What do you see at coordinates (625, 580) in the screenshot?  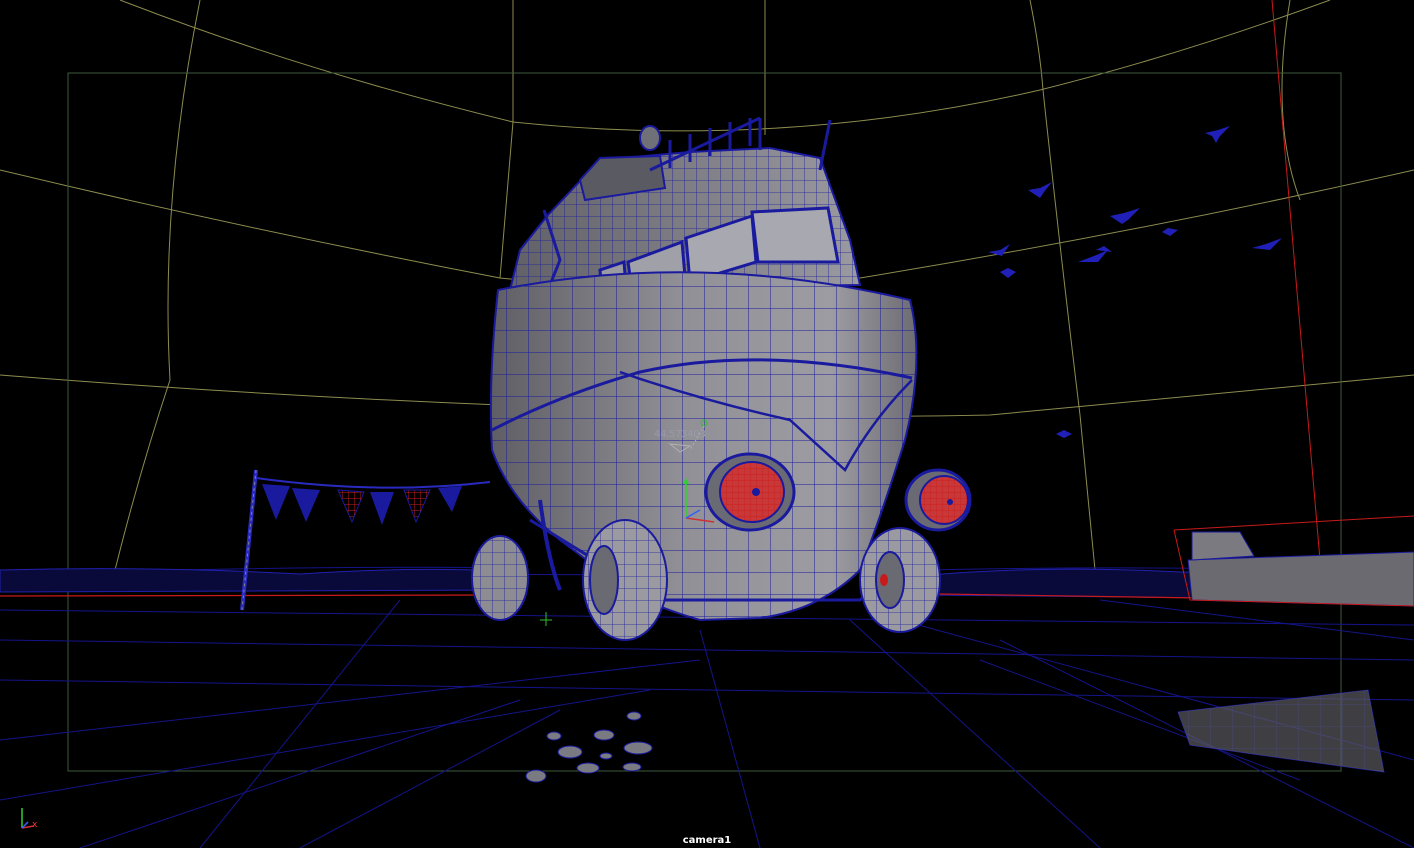 I see `wheel-front-left` at bounding box center [625, 580].